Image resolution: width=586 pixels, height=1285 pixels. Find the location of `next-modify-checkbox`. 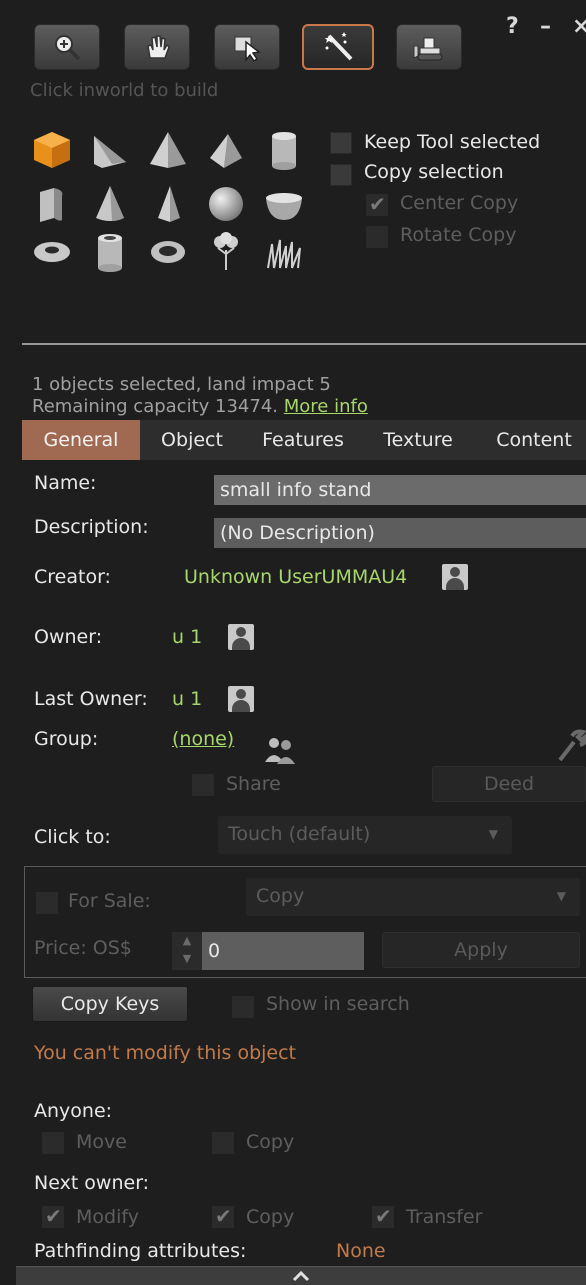

next-modify-checkbox is located at coordinates (53, 1216).